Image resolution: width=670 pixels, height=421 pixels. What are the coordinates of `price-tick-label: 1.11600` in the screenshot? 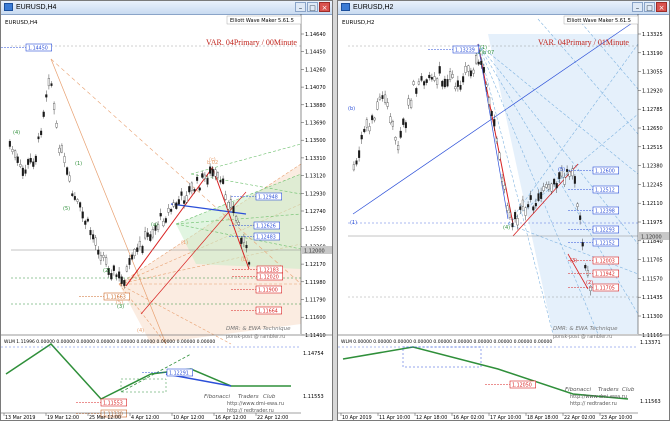 It's located at (315, 318).